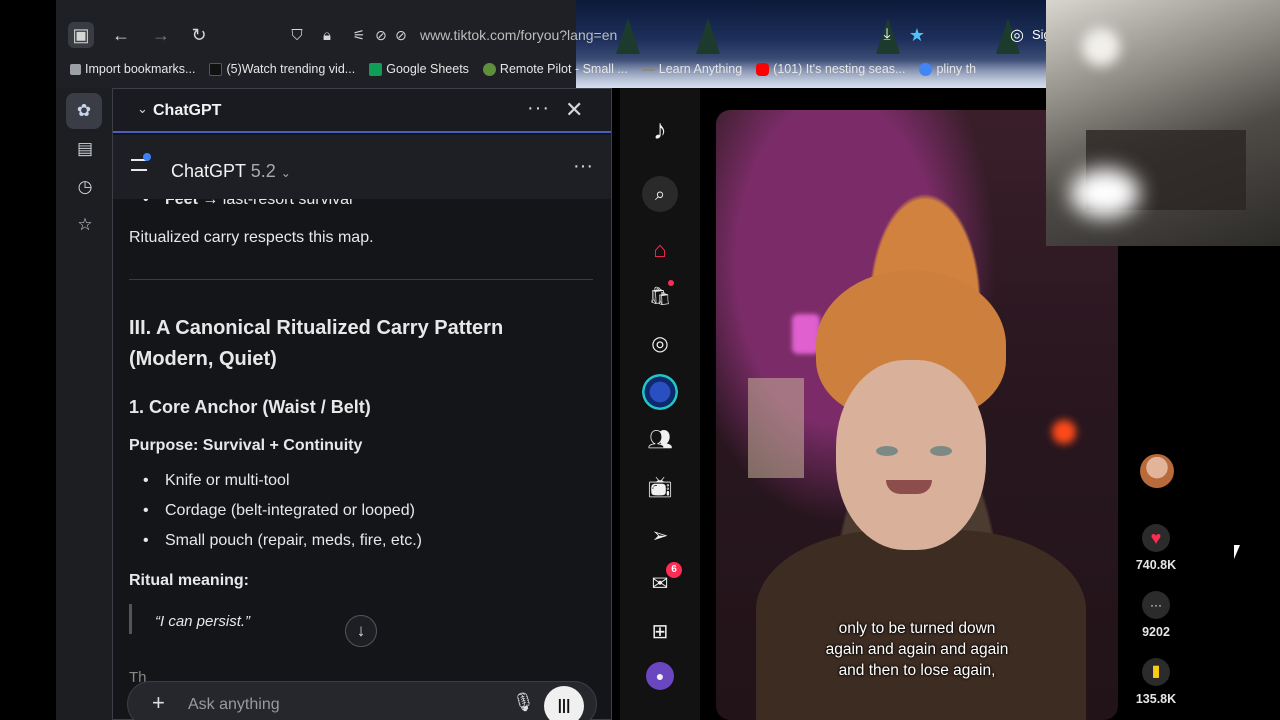 Image resolution: width=1280 pixels, height=720 pixels. I want to click on panel-header: ⌄ ChatGPT ··· ✕, so click(362, 111).